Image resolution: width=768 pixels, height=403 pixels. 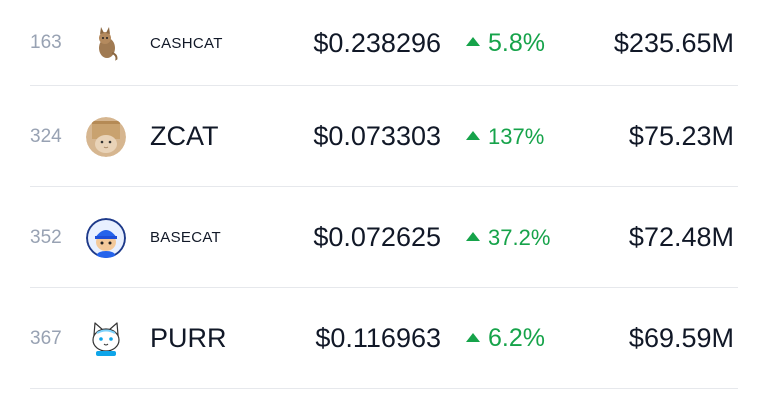 I want to click on price-change: 6.2%, so click(x=505, y=338).